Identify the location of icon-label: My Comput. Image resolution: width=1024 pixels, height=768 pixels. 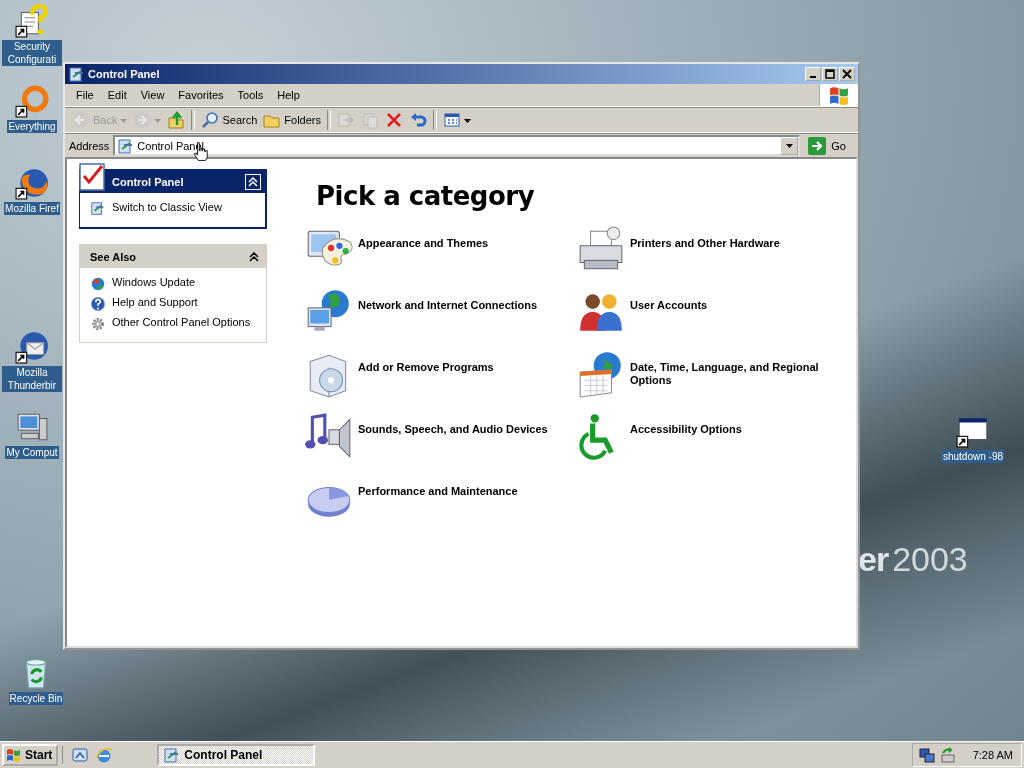
(32, 452).